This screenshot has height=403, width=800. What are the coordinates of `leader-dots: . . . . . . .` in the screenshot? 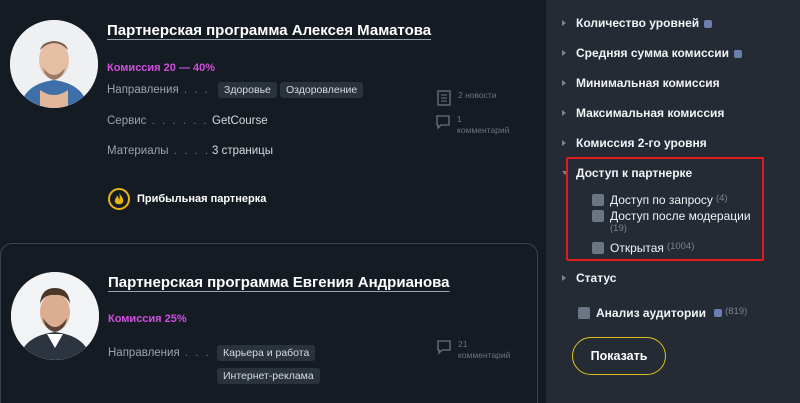 It's located at (183, 121).